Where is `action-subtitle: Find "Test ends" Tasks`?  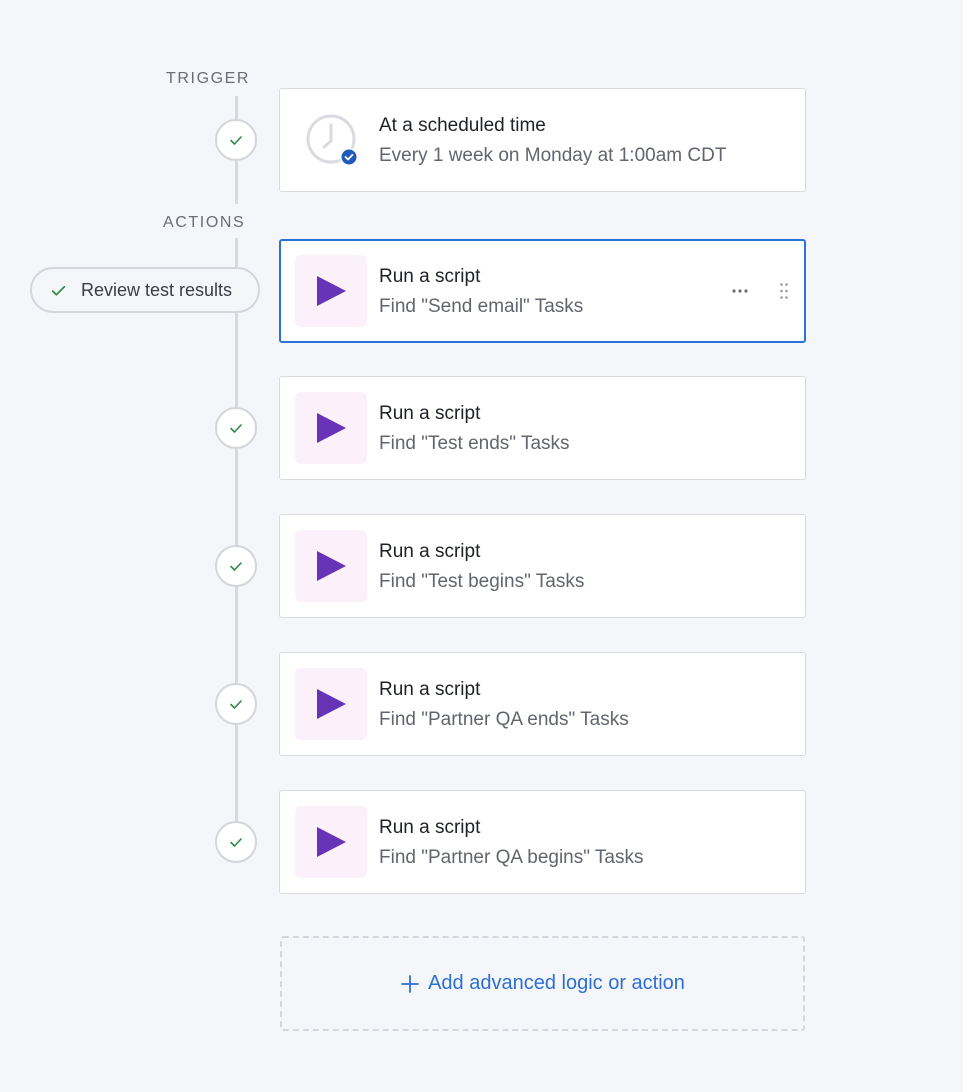
action-subtitle: Find "Test ends" Tasks is located at coordinates (474, 443).